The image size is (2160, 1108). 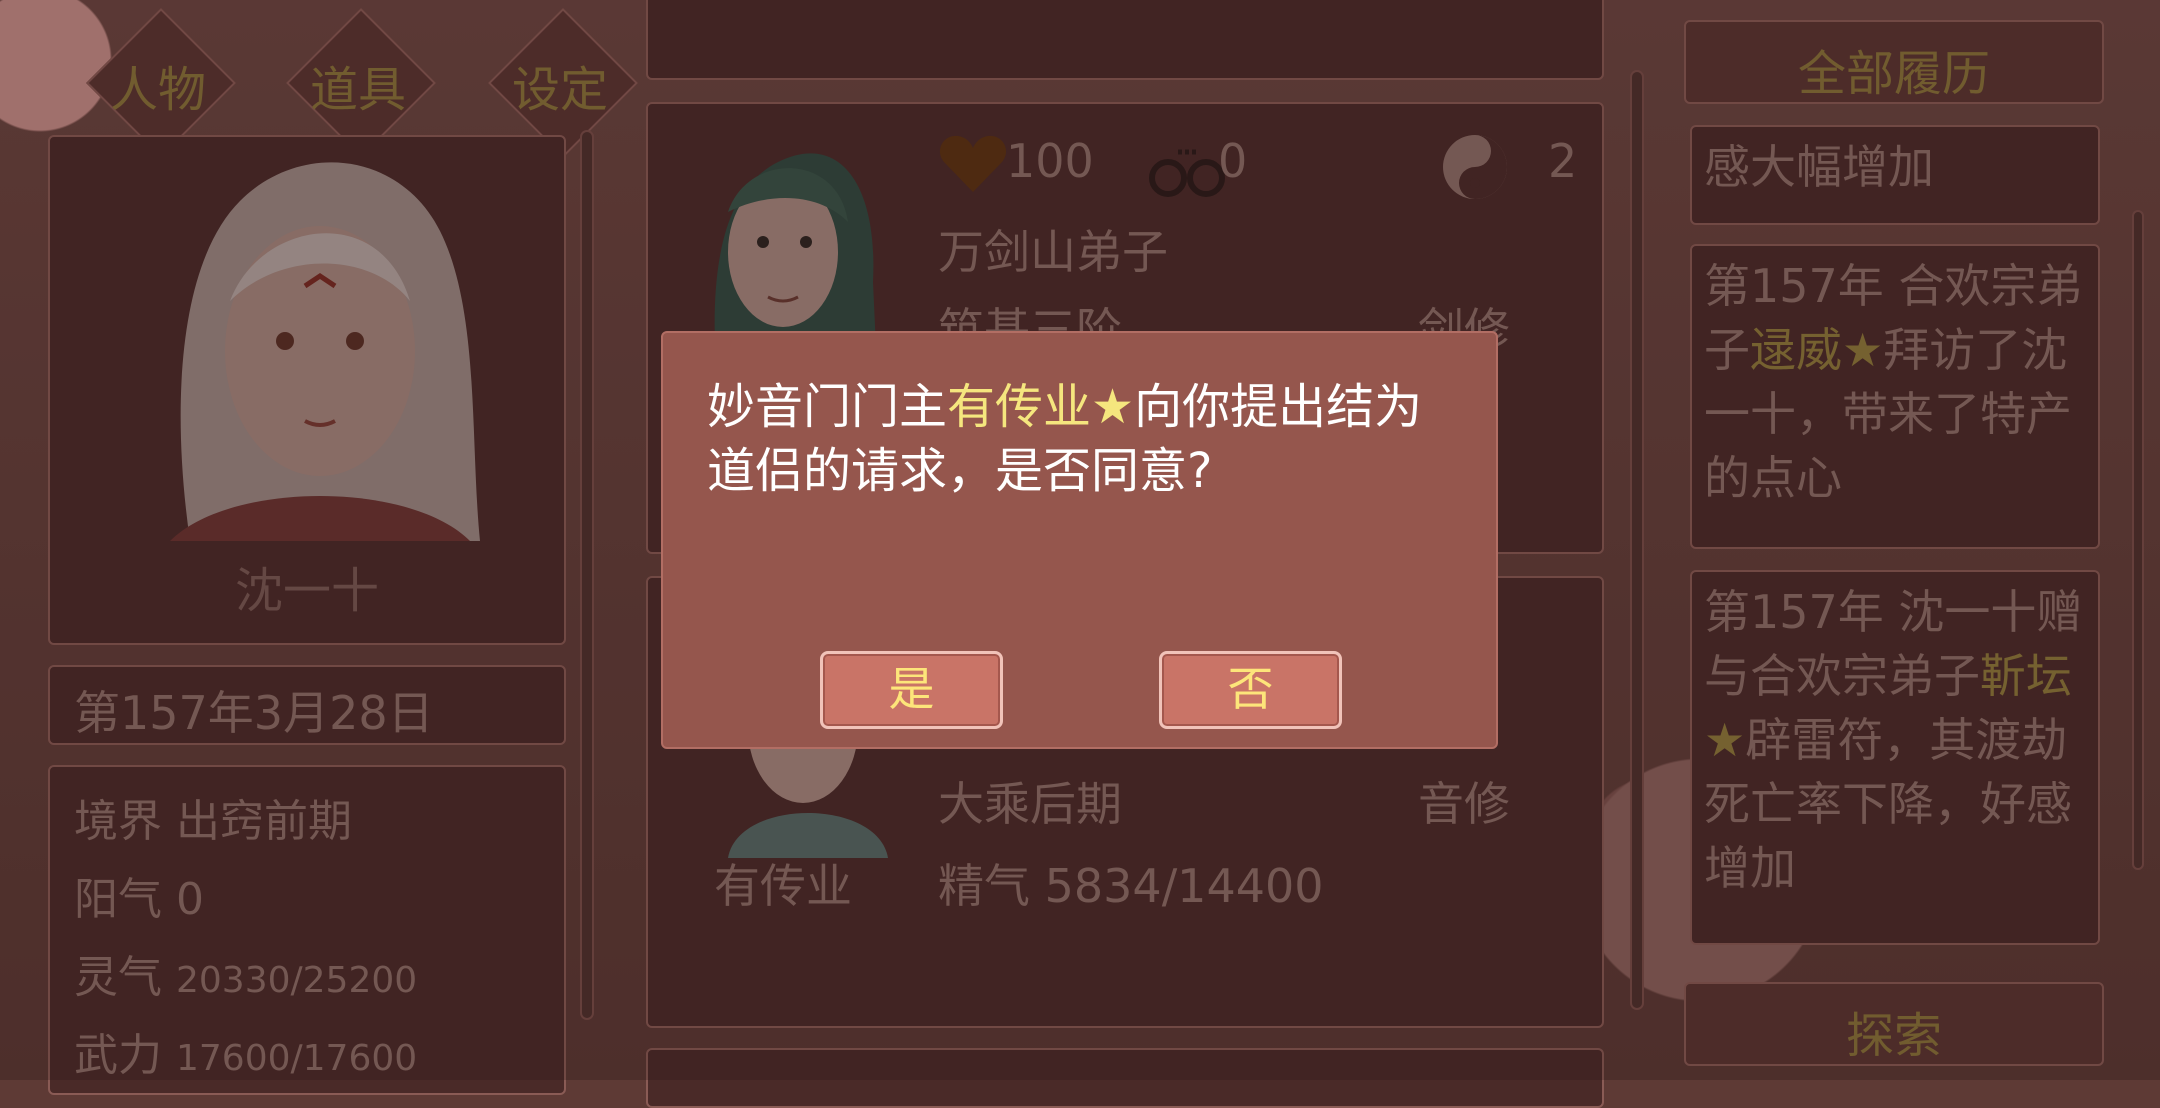 I want to click on dao-partner-dialog: 妙音门门主有传业★向你提出结为道侣的请求，是否同意? 是 否, so click(x=1079, y=540).